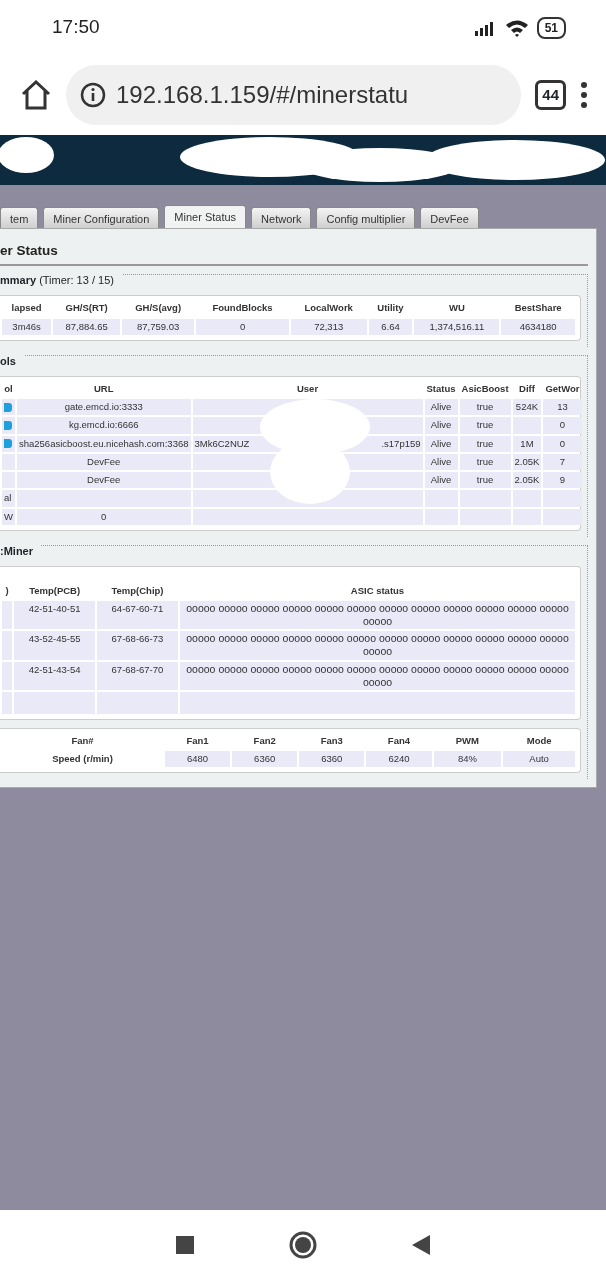  Describe the element at coordinates (87, 326) in the screenshot. I see `table-cell: 87,884.65` at that location.